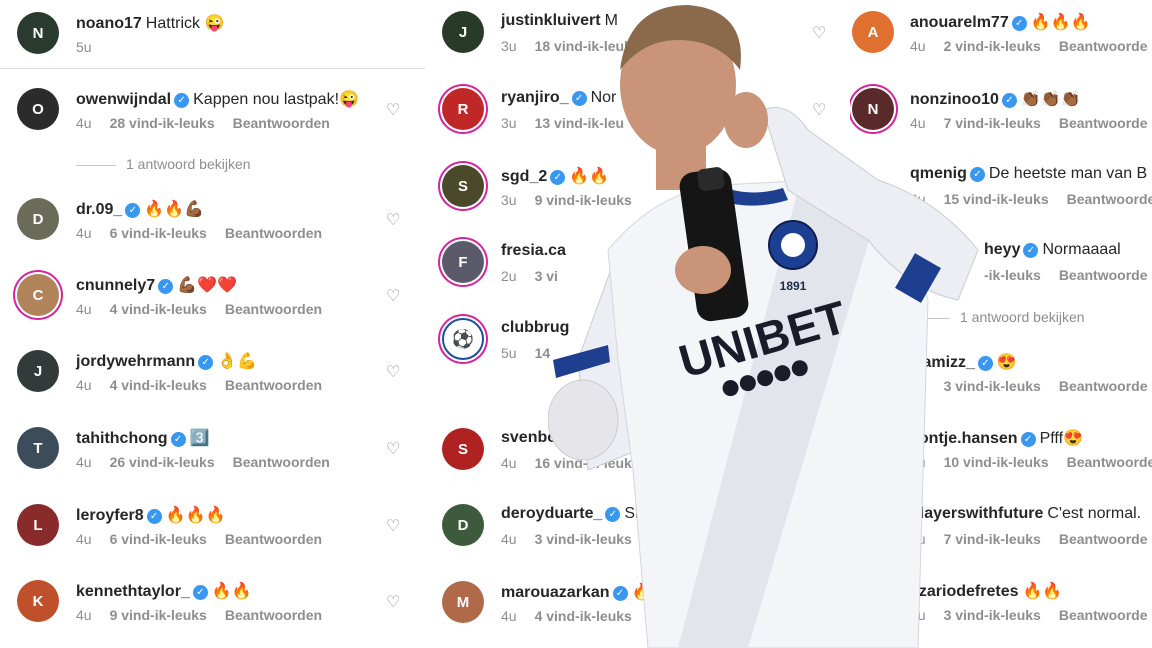 This screenshot has width=1152, height=648. What do you see at coordinates (746, 120) in the screenshot?
I see `hand` at bounding box center [746, 120].